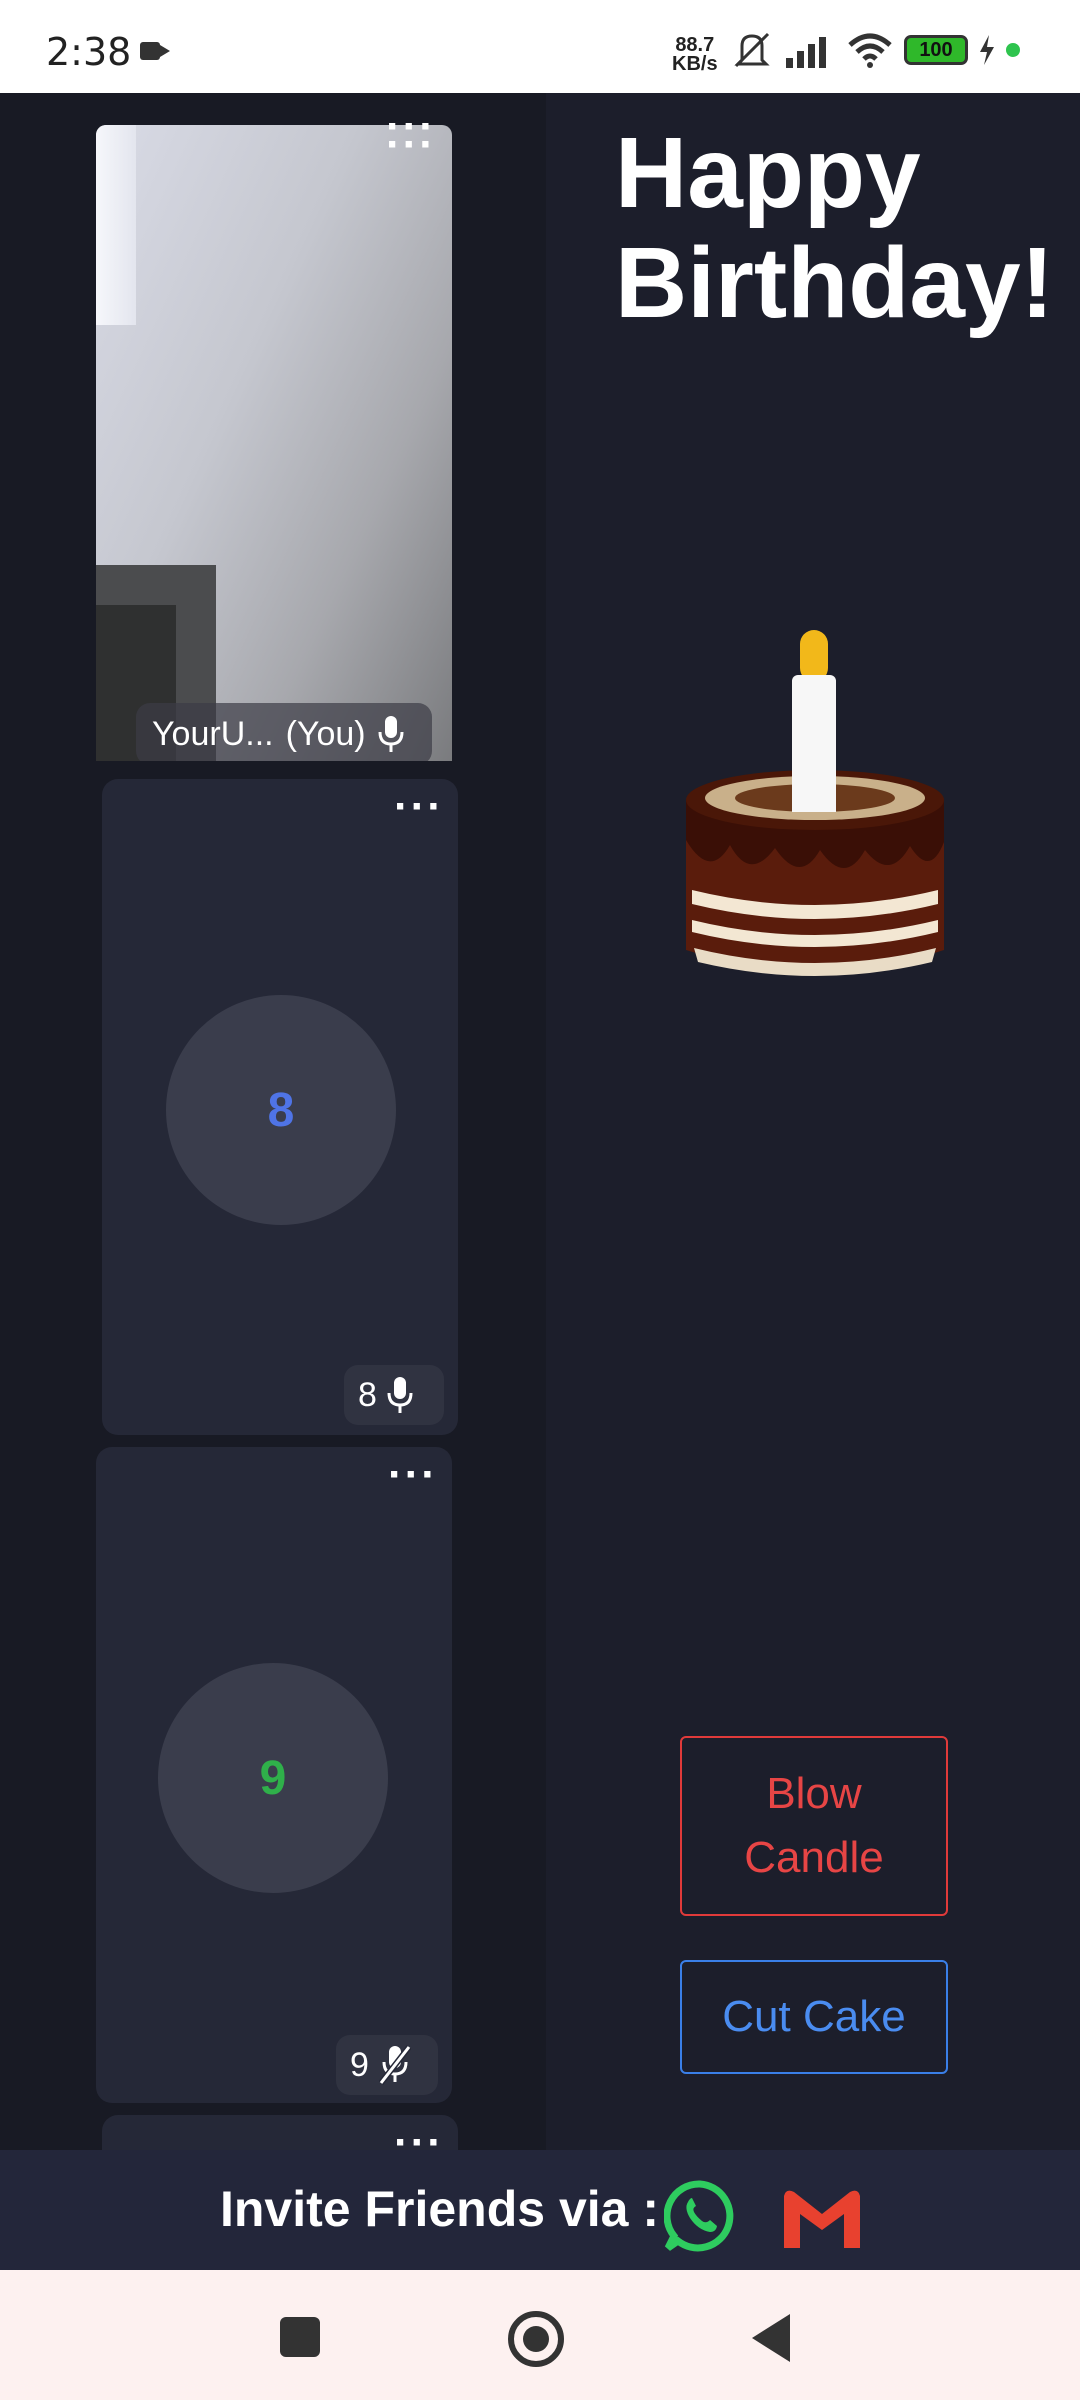 The width and height of the screenshot is (1080, 2400). Describe the element at coordinates (359, 2064) in the screenshot. I see `participant-name: 9` at that location.